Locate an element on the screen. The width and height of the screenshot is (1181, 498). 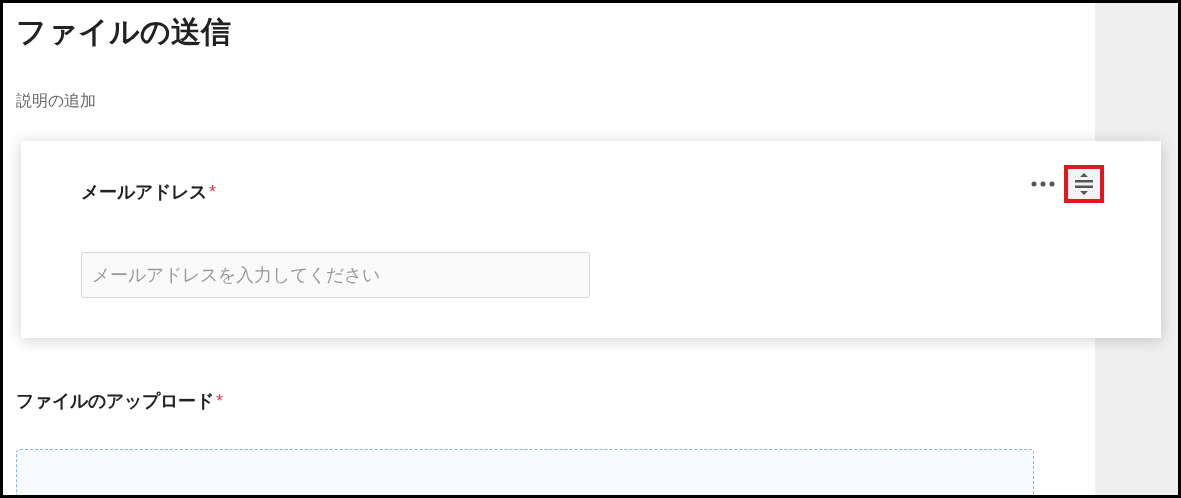
email-input: メールアドレスを入力してください is located at coordinates (335, 275).